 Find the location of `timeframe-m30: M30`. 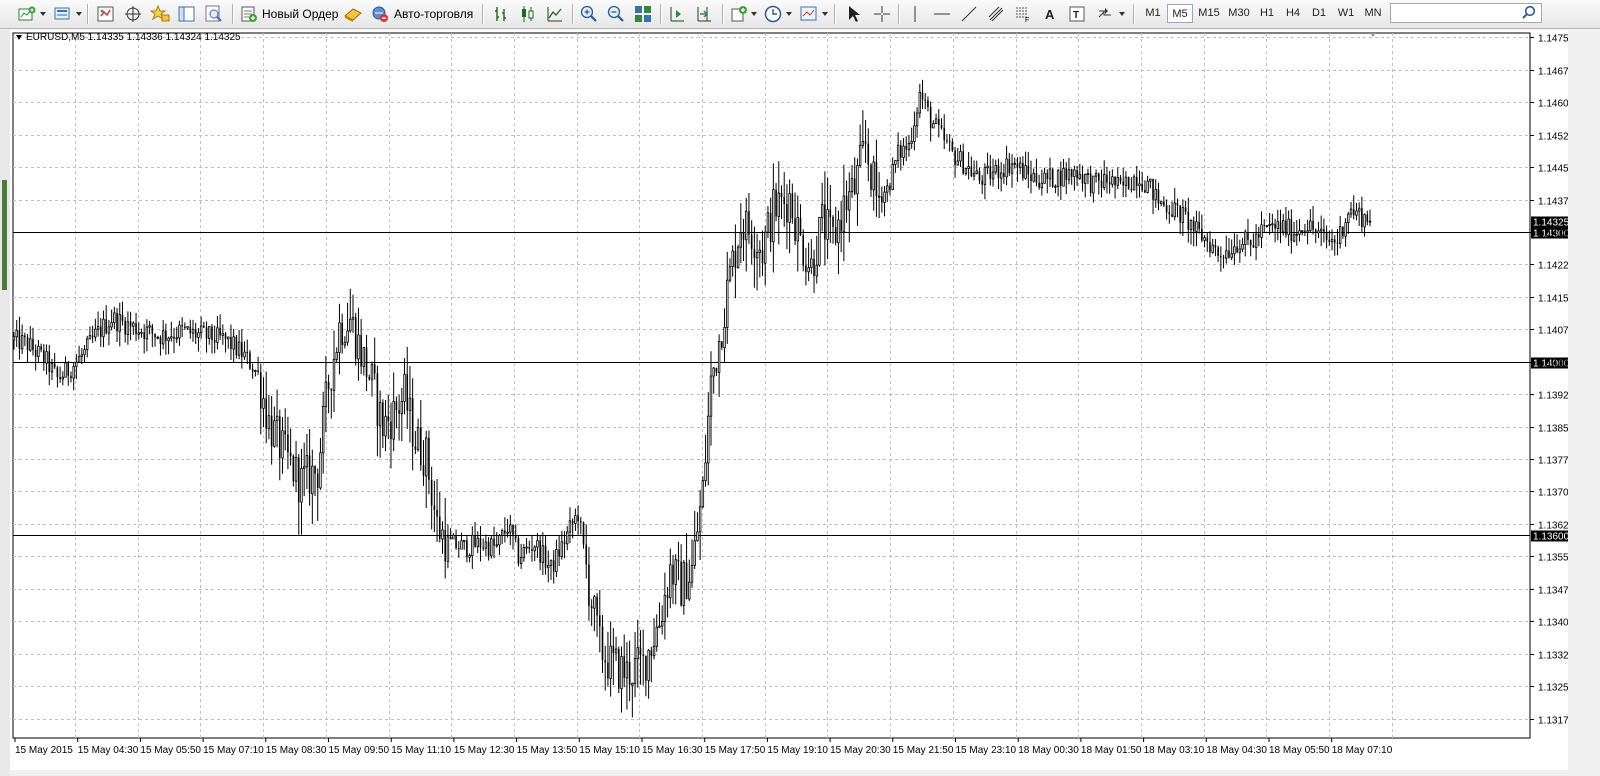

timeframe-m30: M30 is located at coordinates (1239, 13).